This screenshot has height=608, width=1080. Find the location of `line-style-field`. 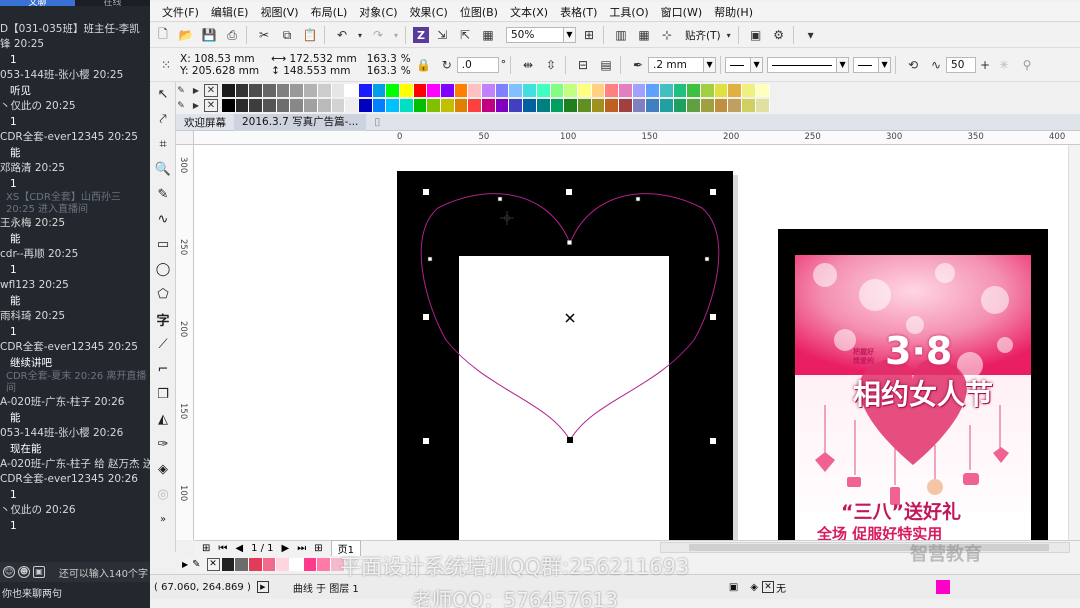

line-style-field is located at coordinates (802, 65).